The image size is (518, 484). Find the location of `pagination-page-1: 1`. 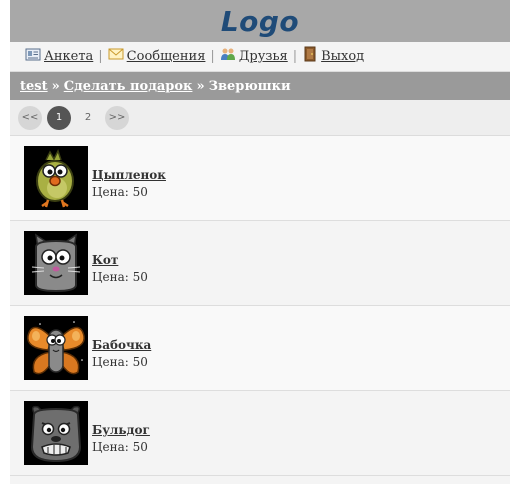

pagination-page-1: 1 is located at coordinates (59, 117).